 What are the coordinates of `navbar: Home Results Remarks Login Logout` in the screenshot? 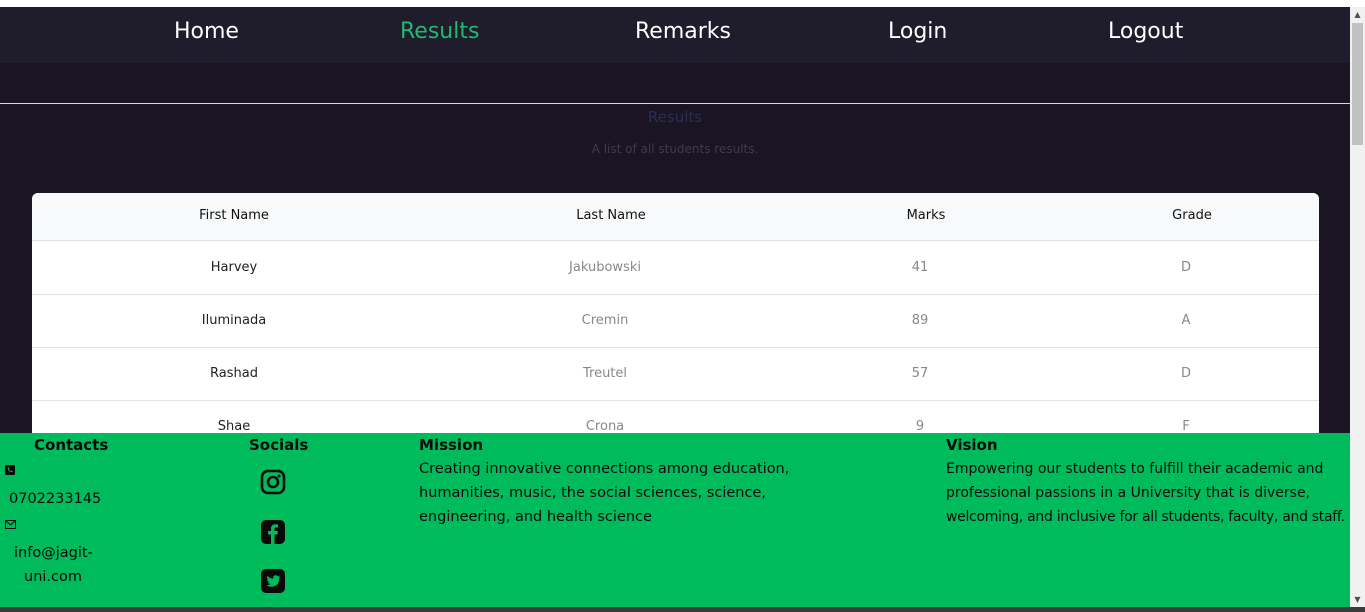 It's located at (675, 35).